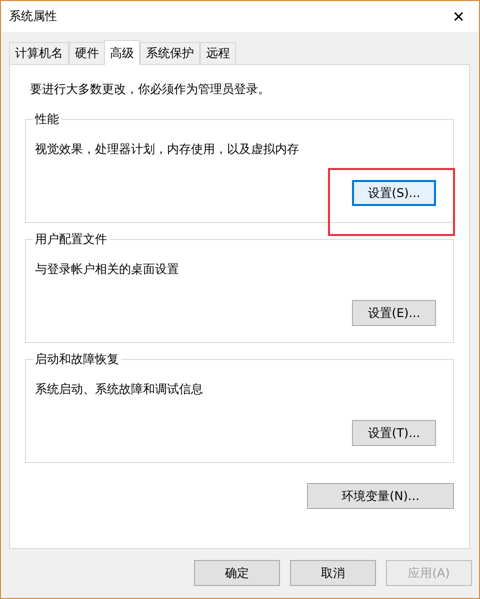 The width and height of the screenshot is (480, 599). I want to click on dialog-button: 取消, so click(333, 573).